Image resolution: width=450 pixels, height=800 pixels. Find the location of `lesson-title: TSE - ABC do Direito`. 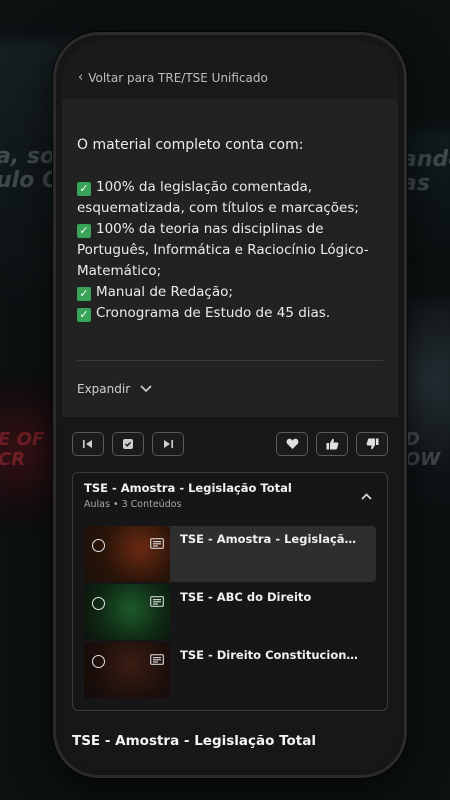

lesson-title: TSE - ABC do Direito is located at coordinates (246, 597).